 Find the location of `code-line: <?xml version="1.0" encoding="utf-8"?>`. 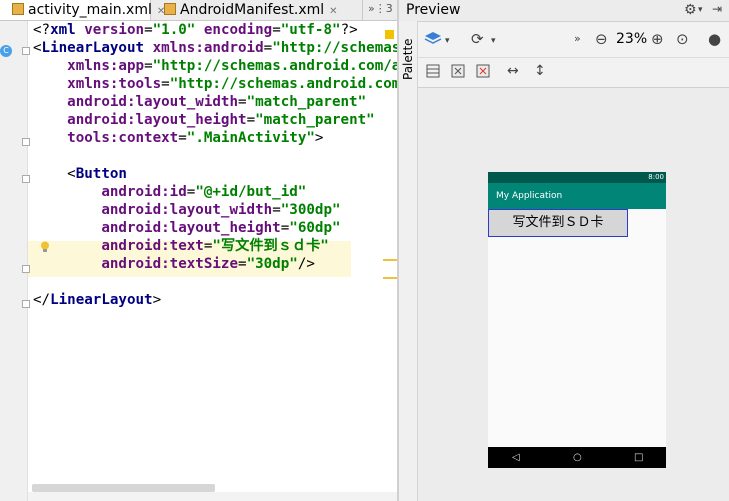

code-line: <?xml version="1.0" encoding="utf-8"?> is located at coordinates (195, 30).